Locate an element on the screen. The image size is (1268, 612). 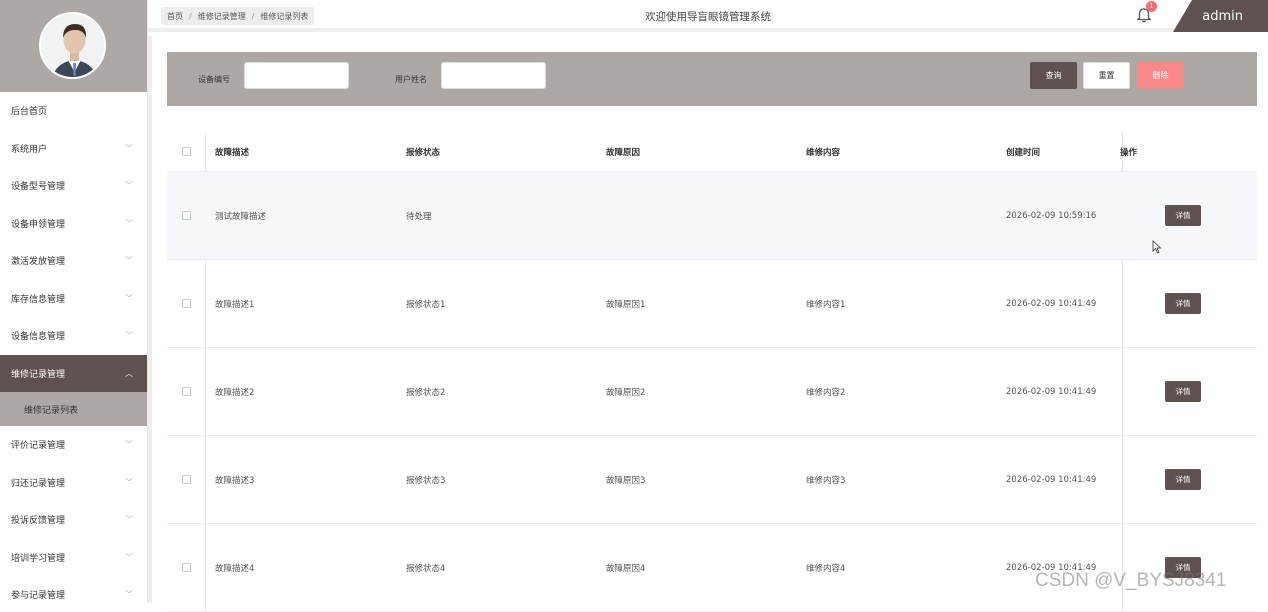
sidebar-item-repair-records: 维修记录管理 ︿ is located at coordinates (73, 373).